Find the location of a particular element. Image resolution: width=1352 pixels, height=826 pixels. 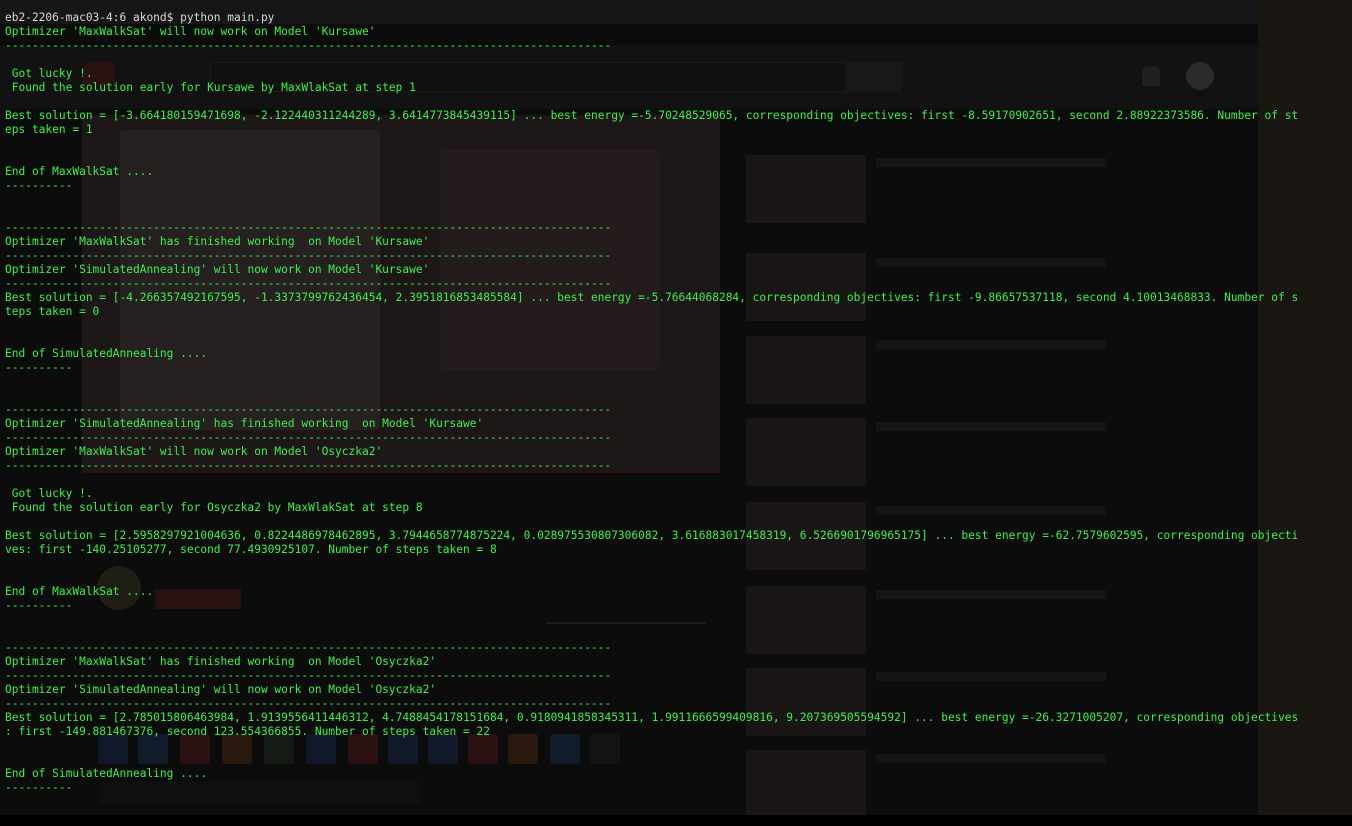

terminal-output-line: teps taken = 0 is located at coordinates (52, 311).